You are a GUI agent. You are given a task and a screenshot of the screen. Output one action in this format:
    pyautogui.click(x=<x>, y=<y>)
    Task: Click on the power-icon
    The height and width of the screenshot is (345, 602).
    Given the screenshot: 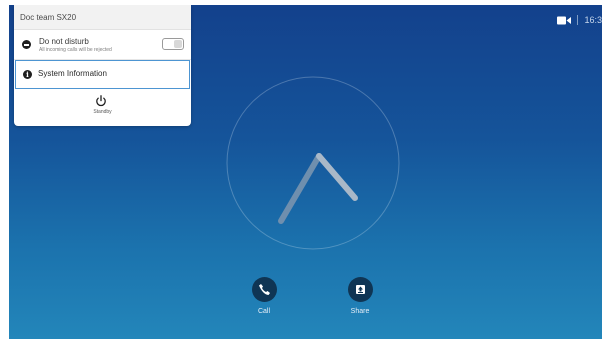 What is the action you would take?
    pyautogui.click(x=101, y=101)
    